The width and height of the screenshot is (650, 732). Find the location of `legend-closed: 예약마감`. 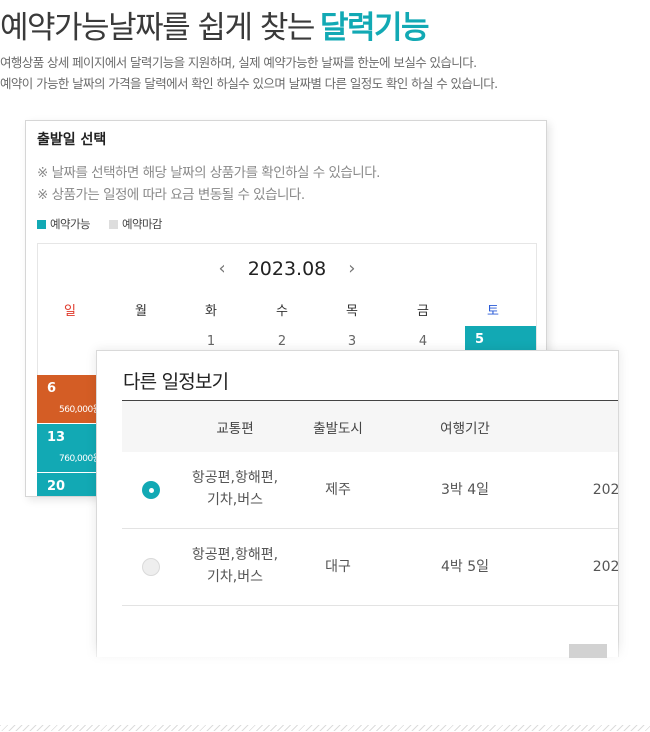

legend-closed: 예약마감 is located at coordinates (135, 224).